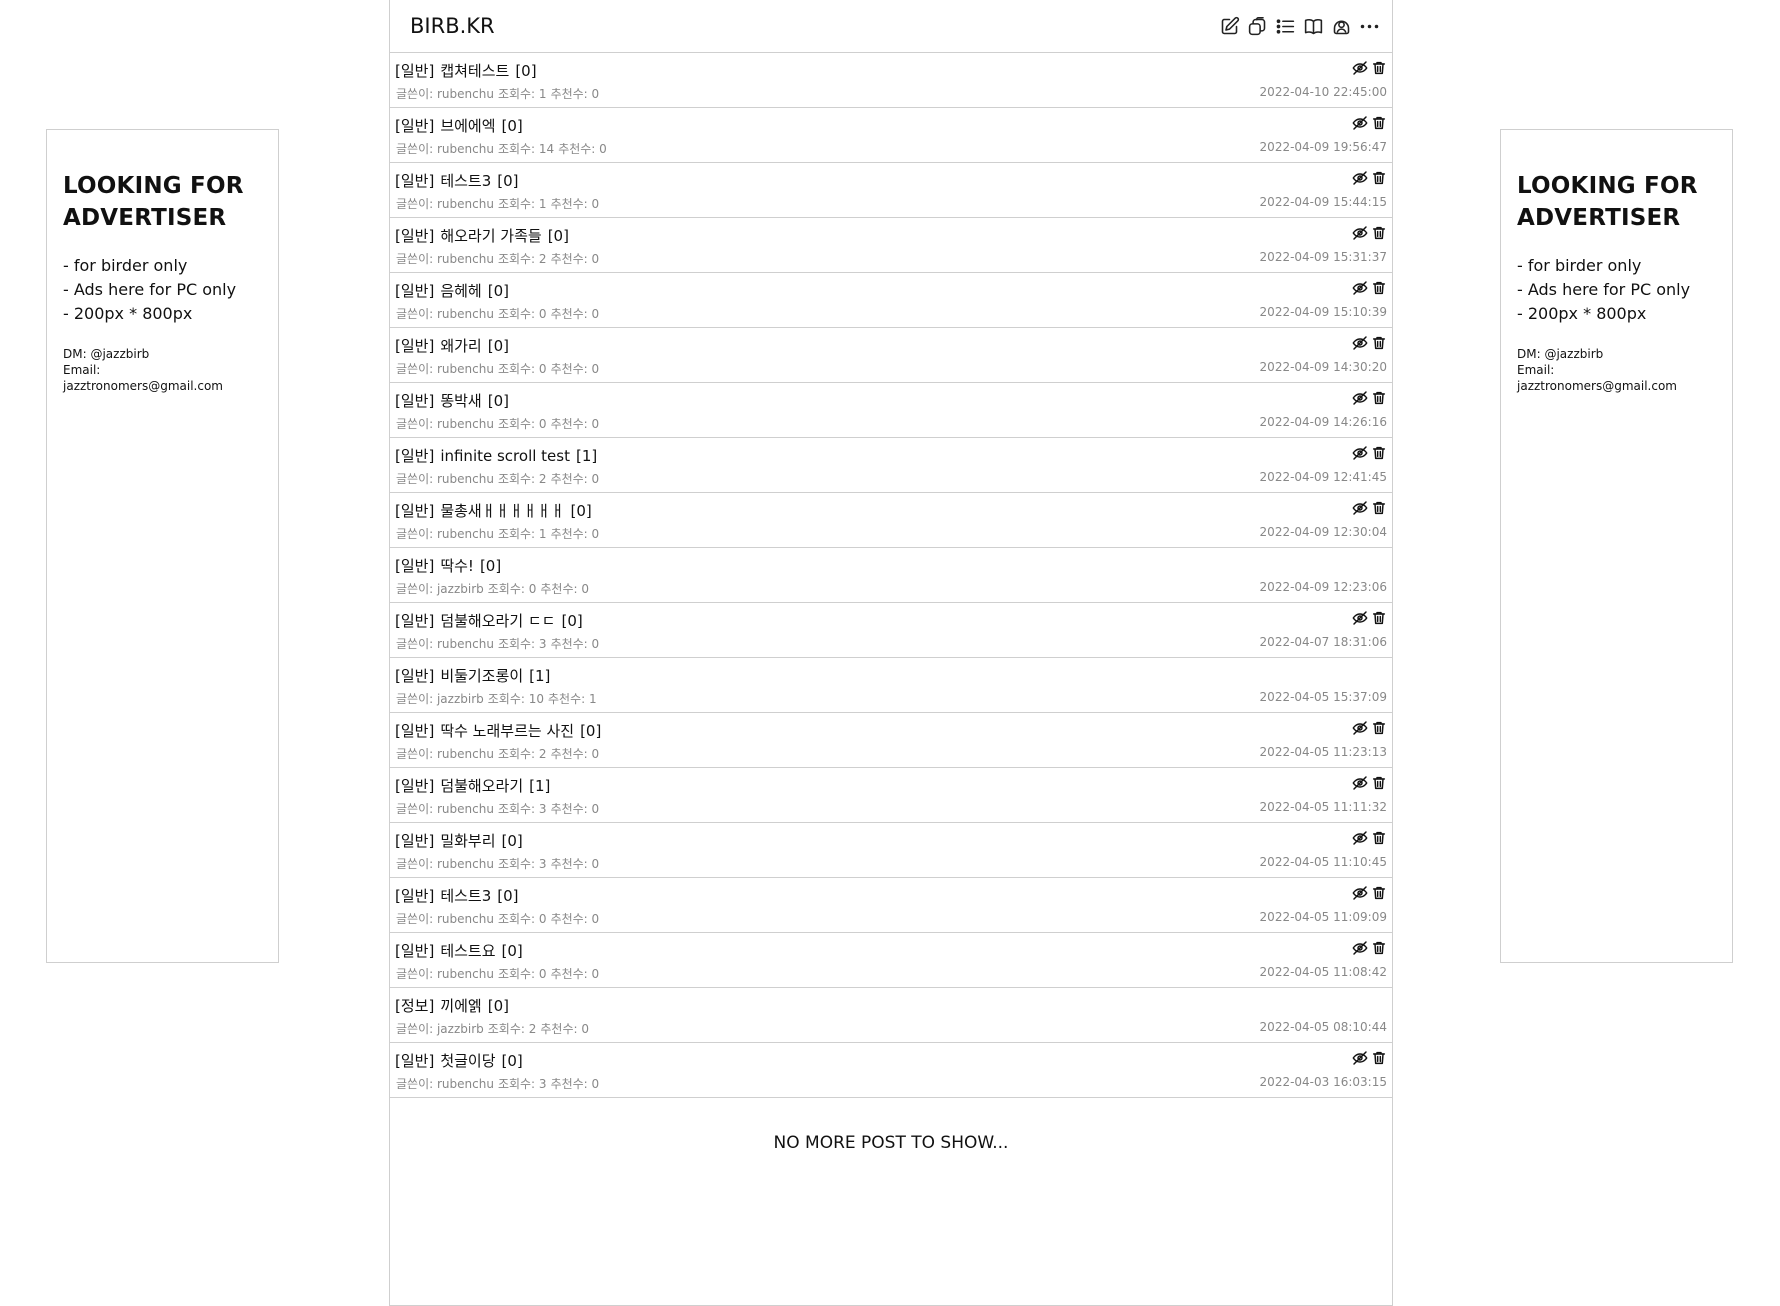 Image resolution: width=1780 pixels, height=1306 pixels. What do you see at coordinates (1369, 26) in the screenshot?
I see `more-icon` at bounding box center [1369, 26].